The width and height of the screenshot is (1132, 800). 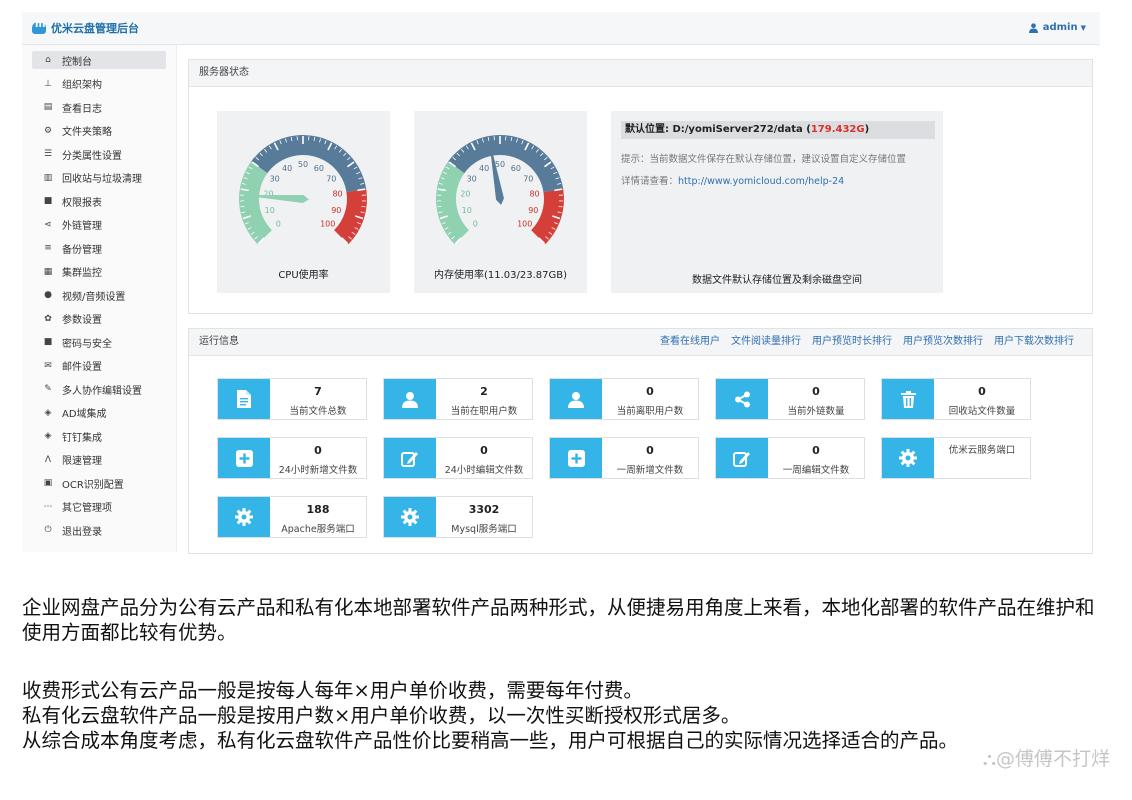 What do you see at coordinates (219, 341) in the screenshot?
I see `runtime-info-title: 运行信息` at bounding box center [219, 341].